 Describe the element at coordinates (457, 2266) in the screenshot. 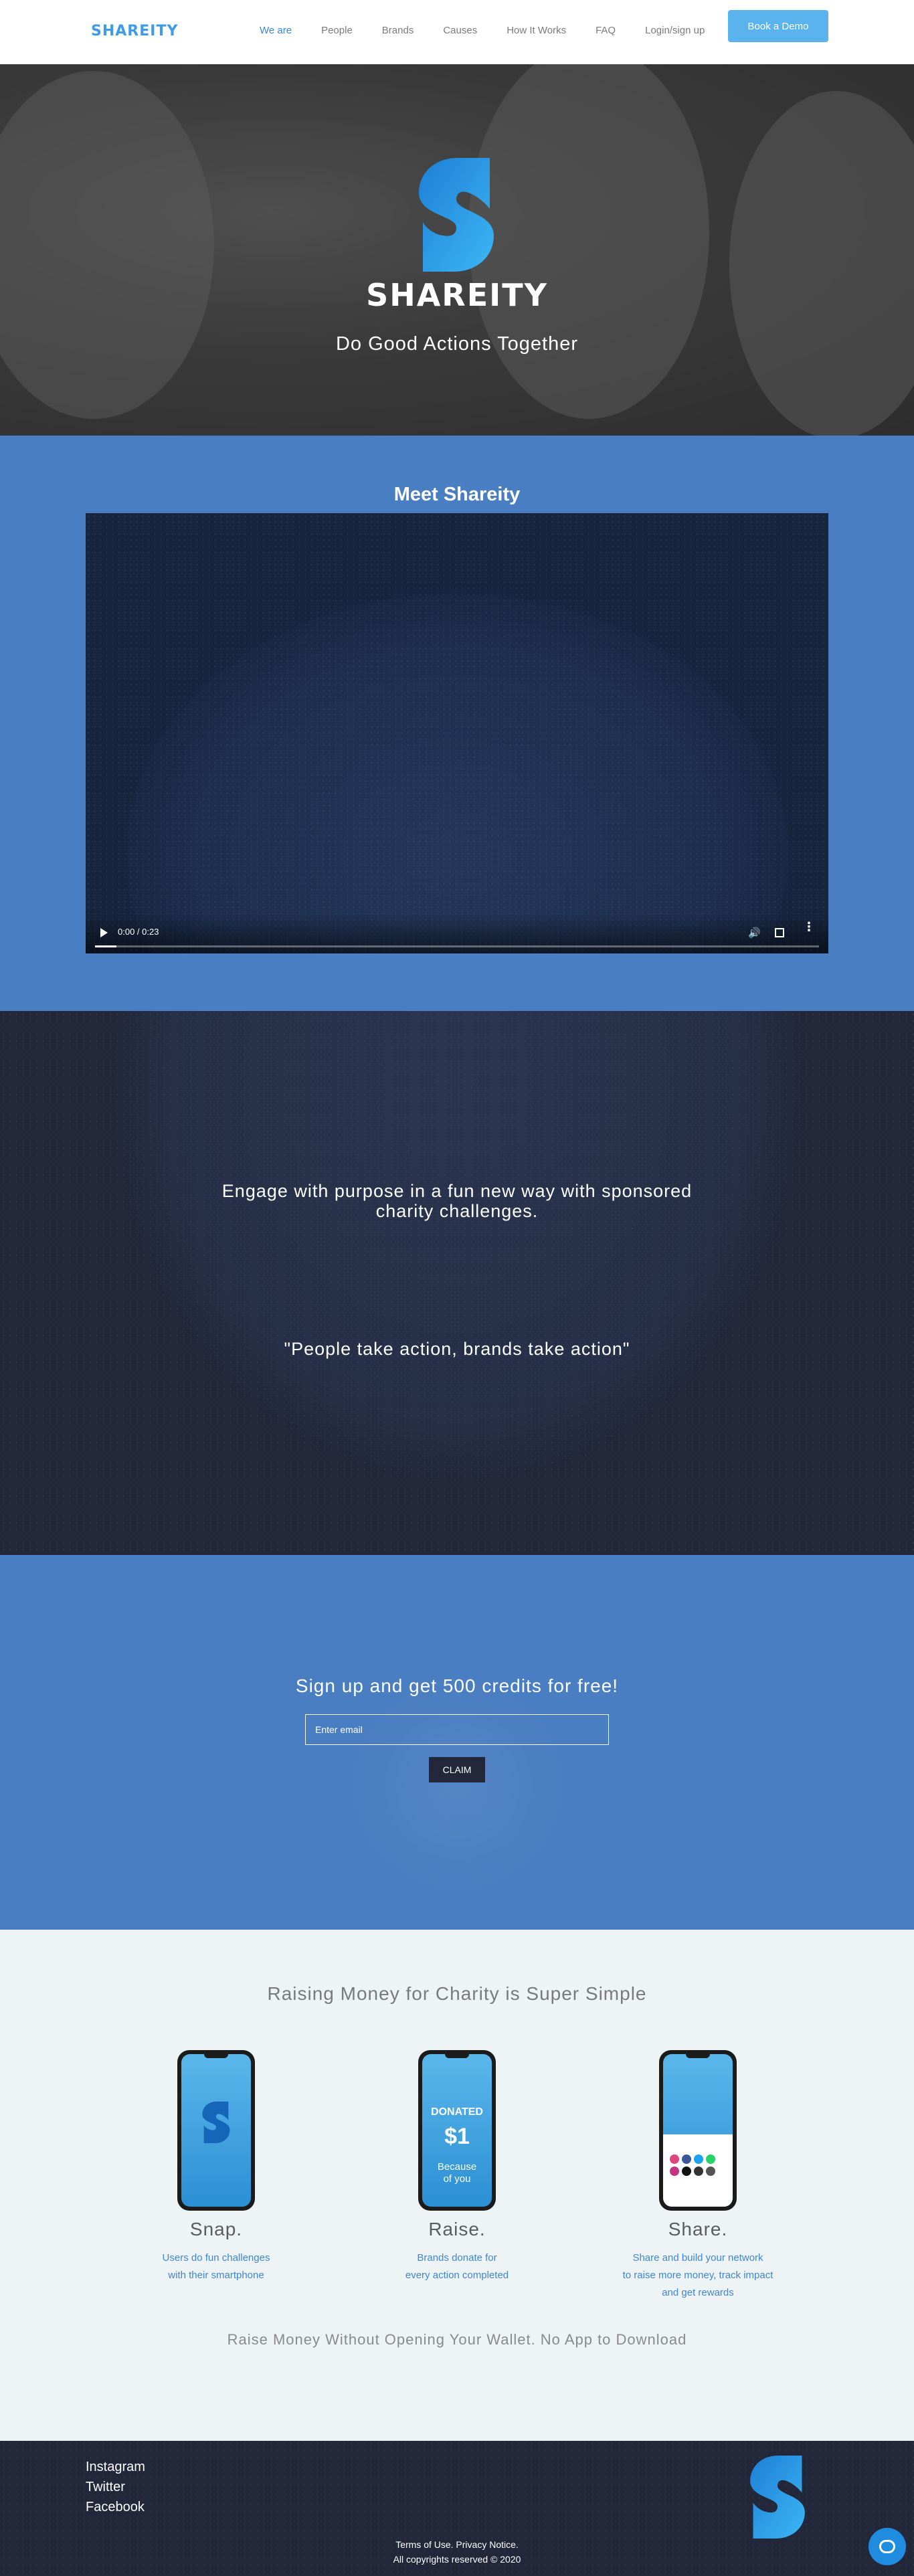

I see `step-raise-desc: Brands donate for every action completed` at that location.